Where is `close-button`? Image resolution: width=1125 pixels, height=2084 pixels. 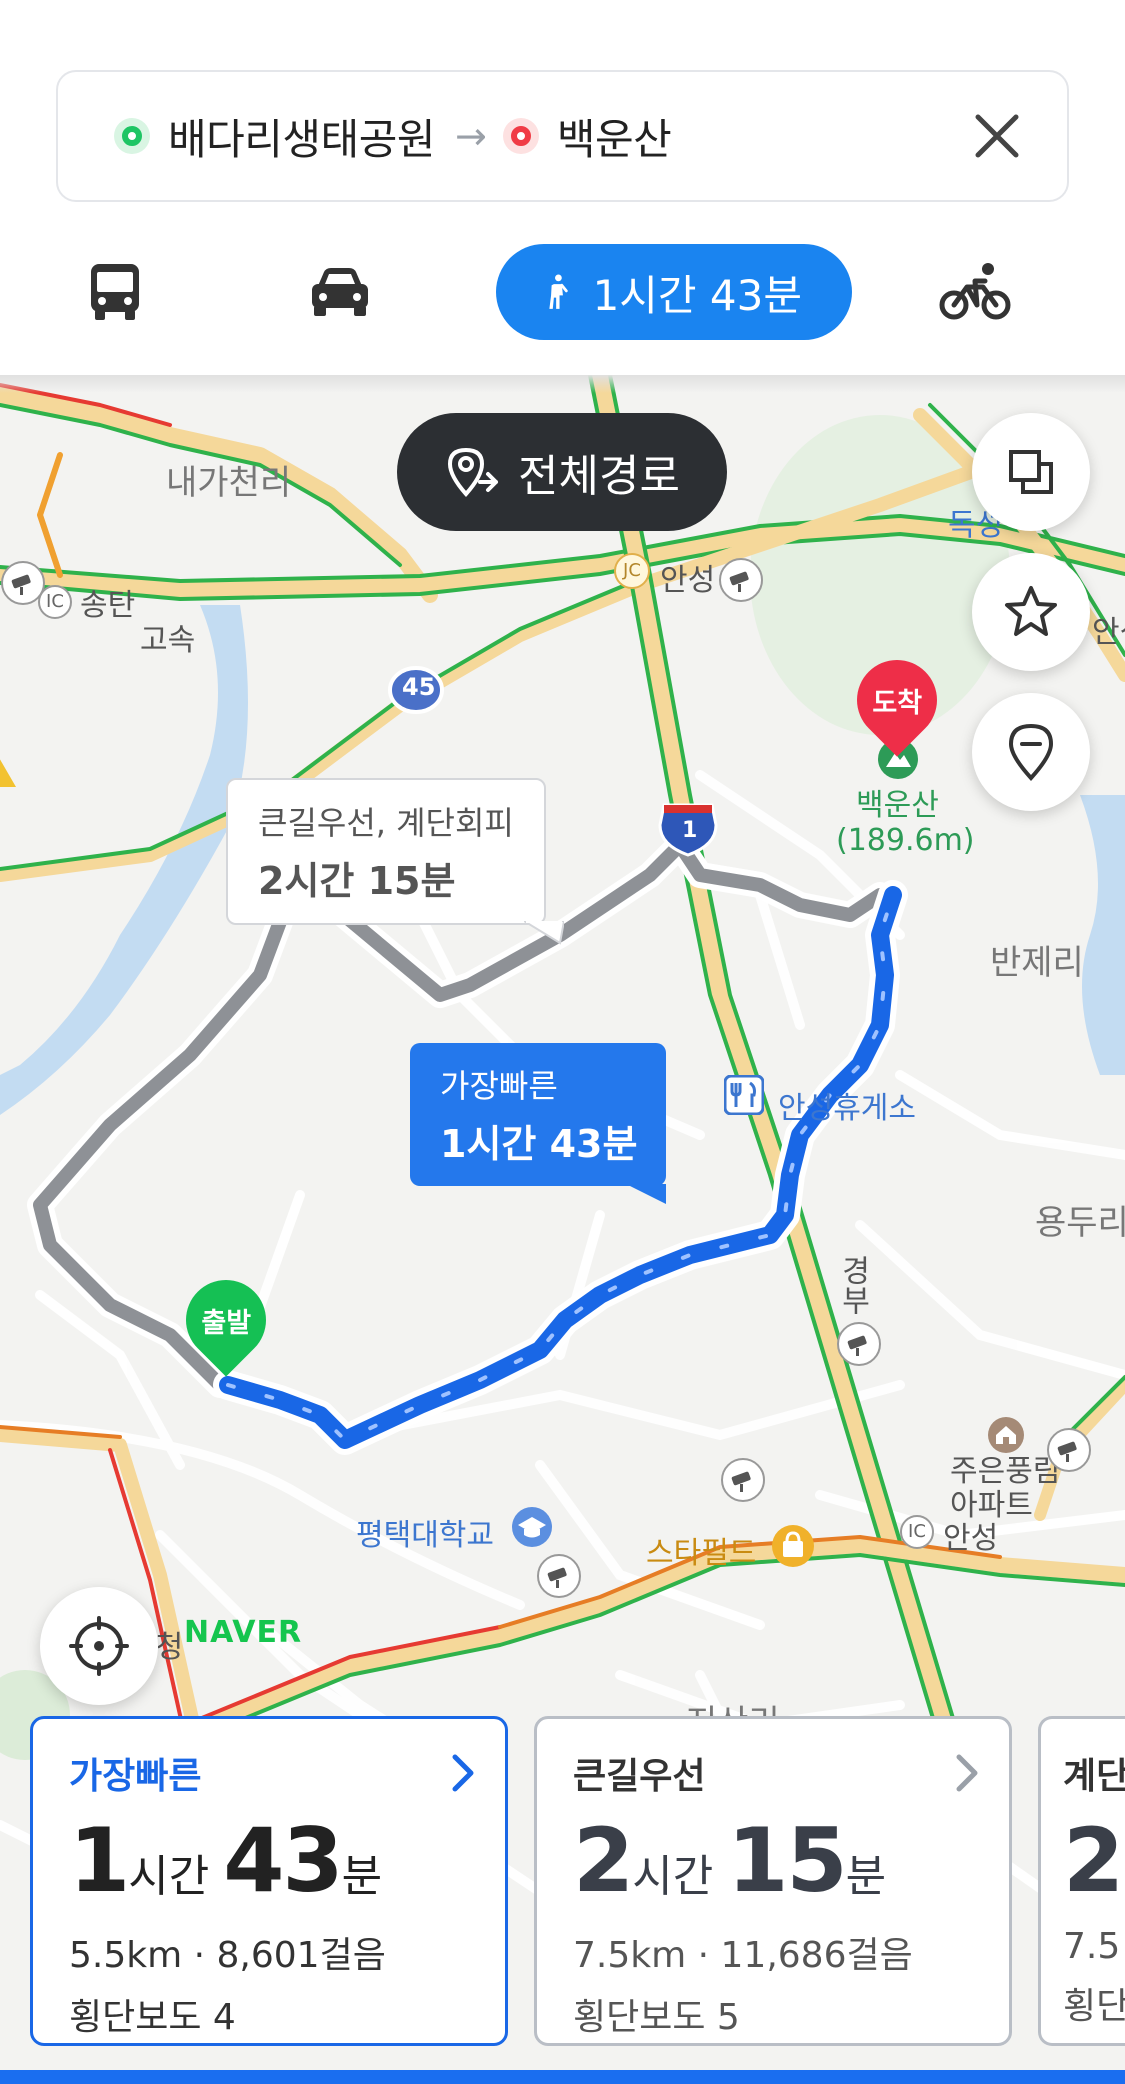 close-button is located at coordinates (997, 136).